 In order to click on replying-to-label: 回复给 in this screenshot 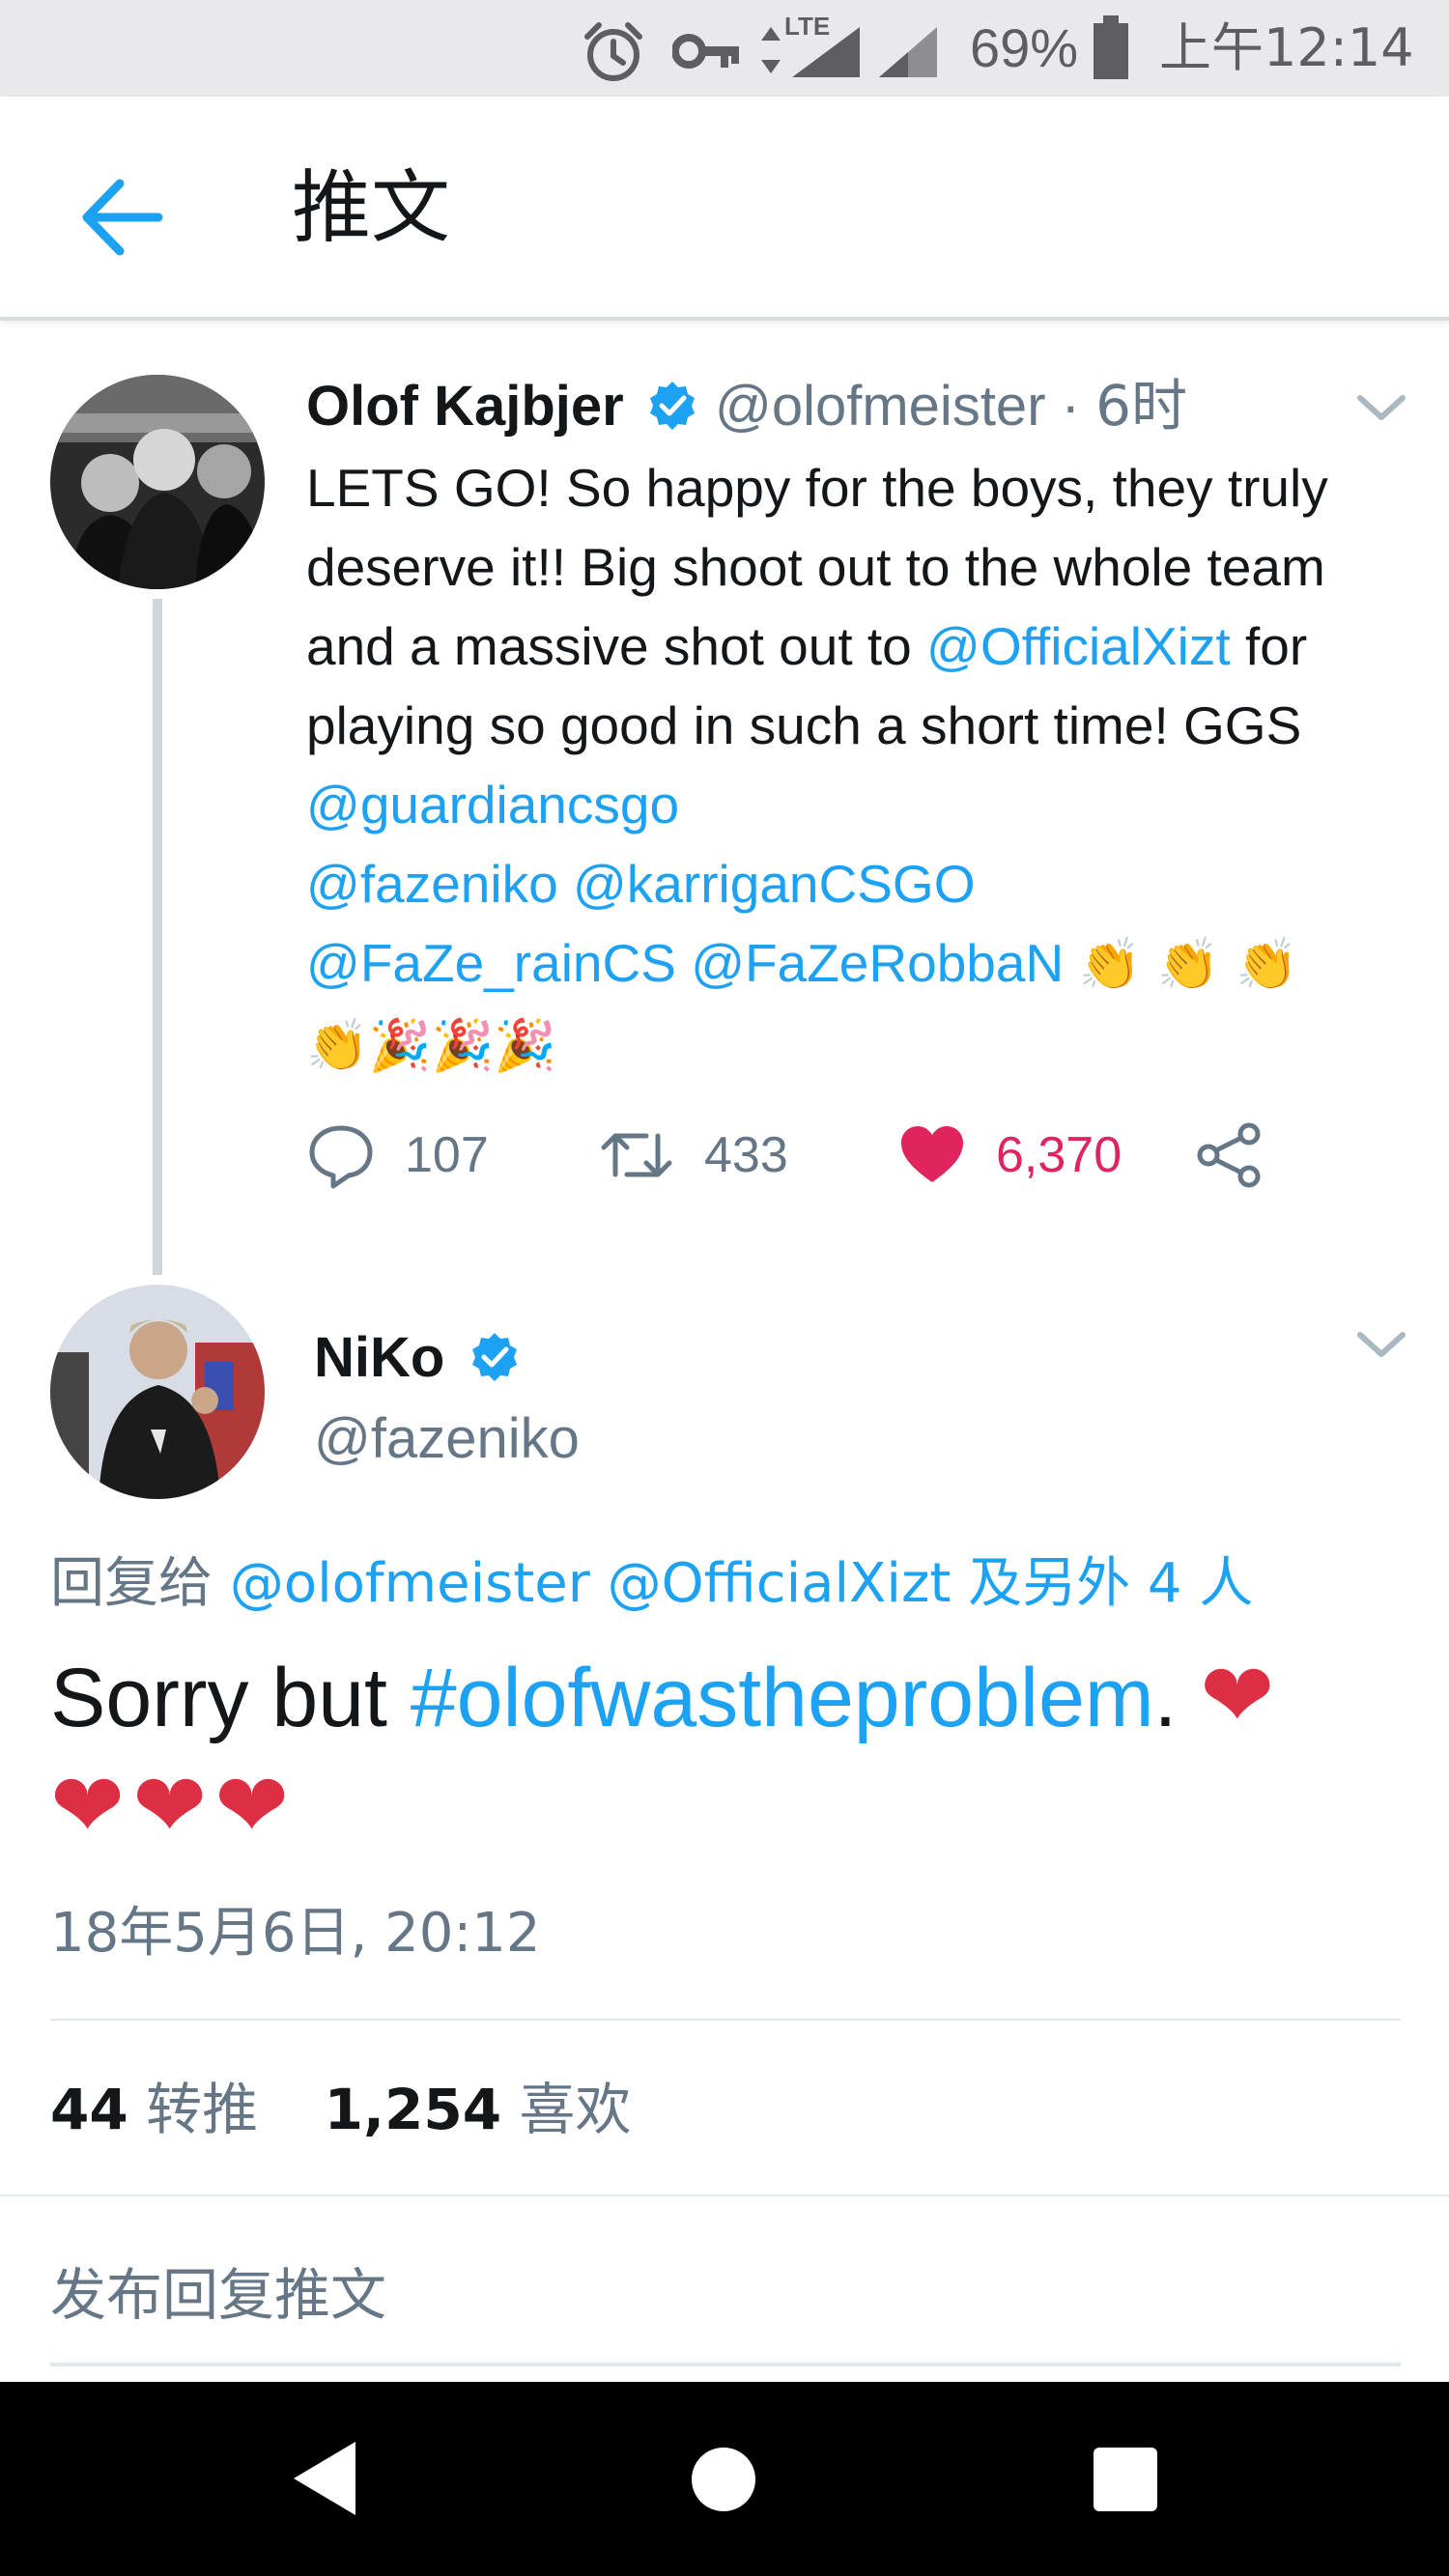, I will do `click(140, 1583)`.